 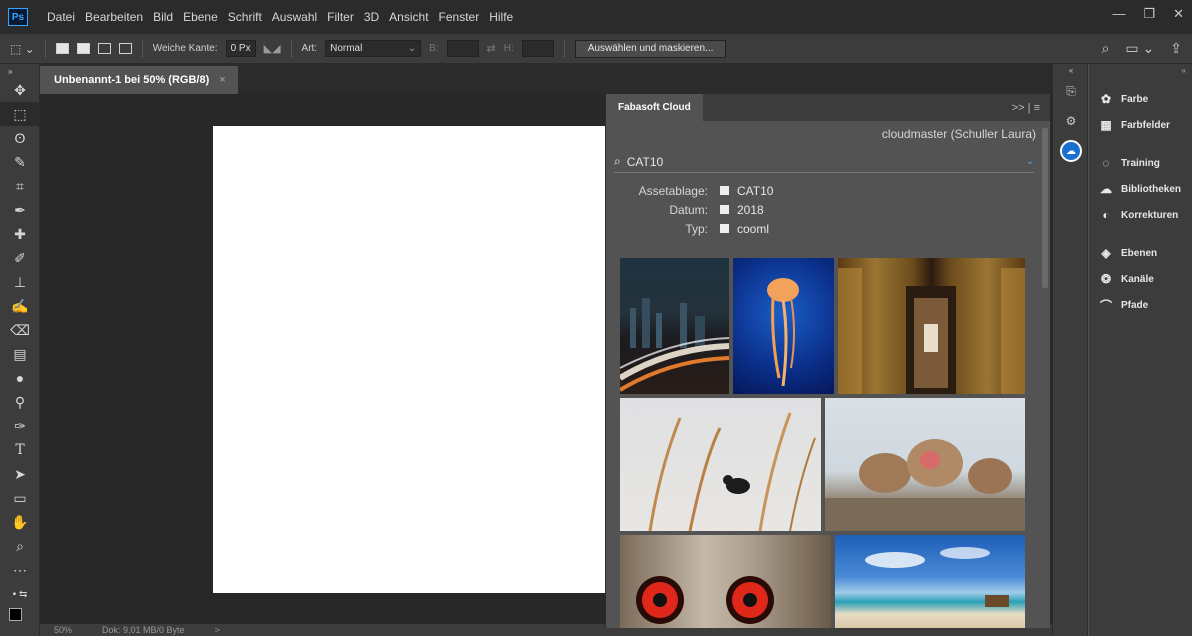 I want to click on beach-image, so click(x=937, y=577).